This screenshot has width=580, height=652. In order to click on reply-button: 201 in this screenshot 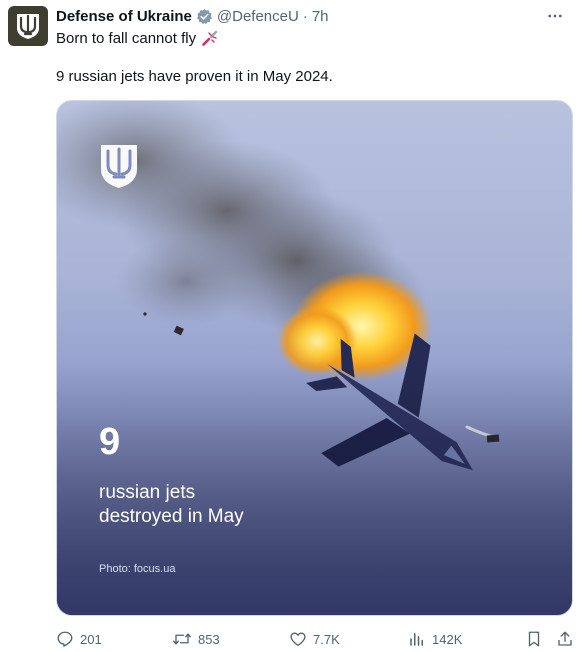, I will do `click(79, 639)`.